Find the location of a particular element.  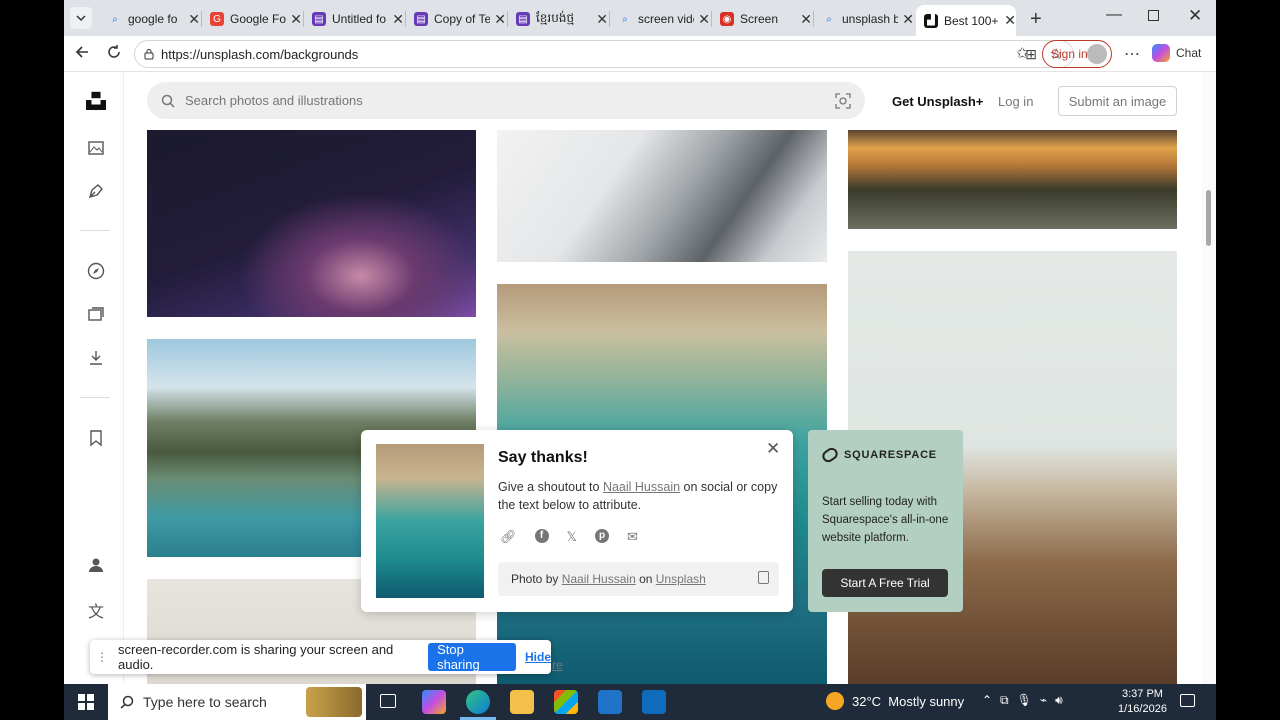

tab-1: ⌕ google fo ✕ is located at coordinates (150, 19).